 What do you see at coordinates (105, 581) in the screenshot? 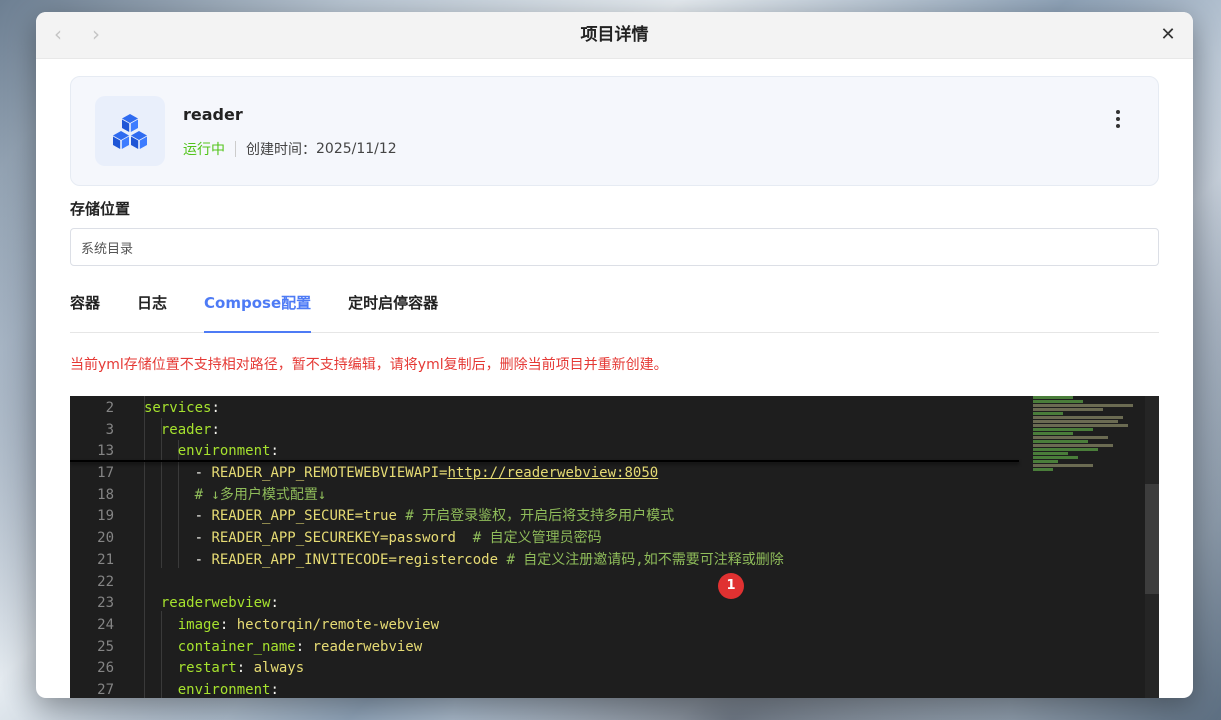
I see `code-line: 22` at bounding box center [105, 581].